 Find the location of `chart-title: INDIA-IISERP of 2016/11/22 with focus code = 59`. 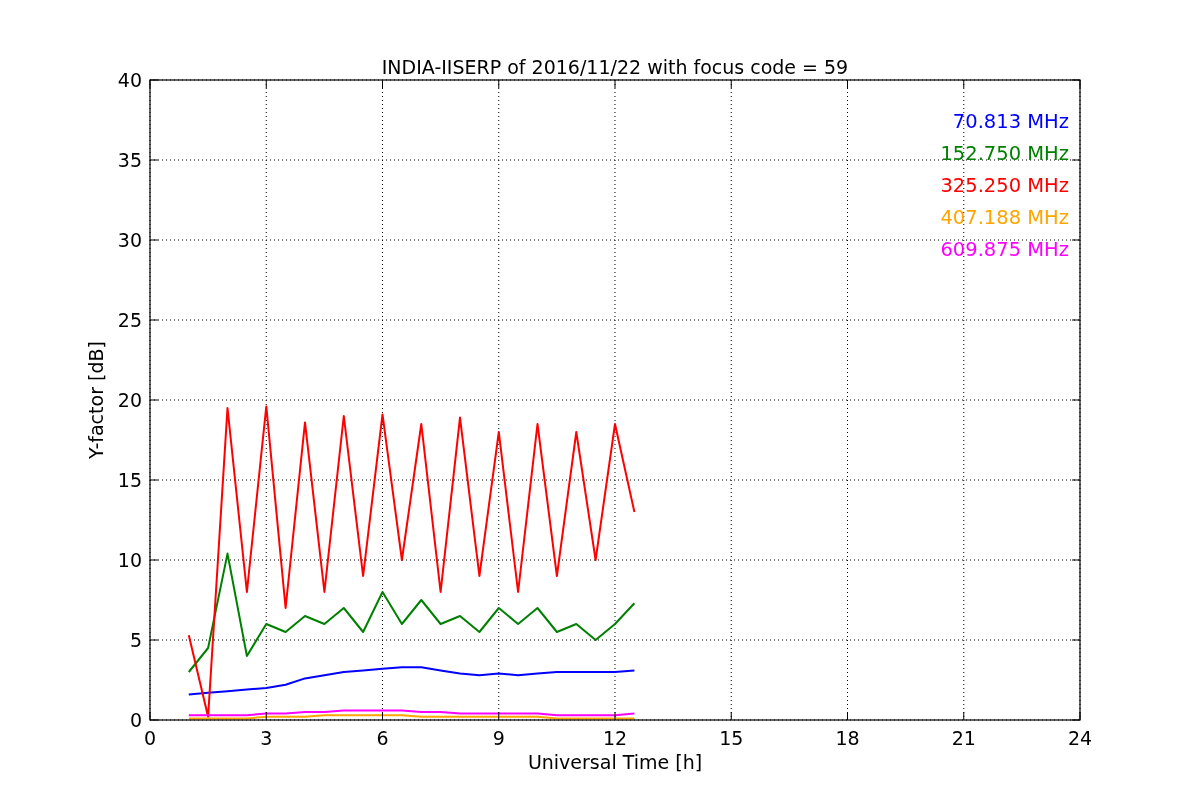

chart-title: INDIA-IISERP of 2016/11/22 with focus code = 59 is located at coordinates (615, 67).